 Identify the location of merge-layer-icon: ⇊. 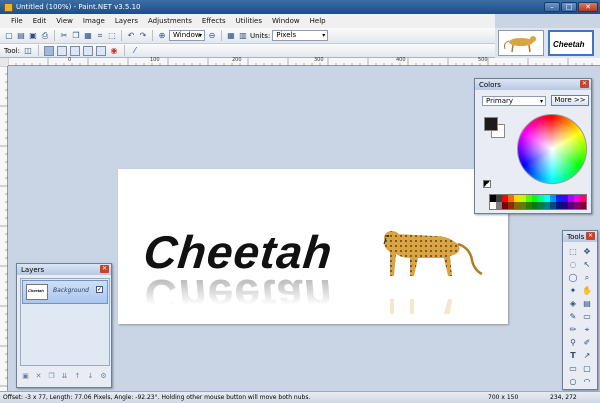
(64, 376).